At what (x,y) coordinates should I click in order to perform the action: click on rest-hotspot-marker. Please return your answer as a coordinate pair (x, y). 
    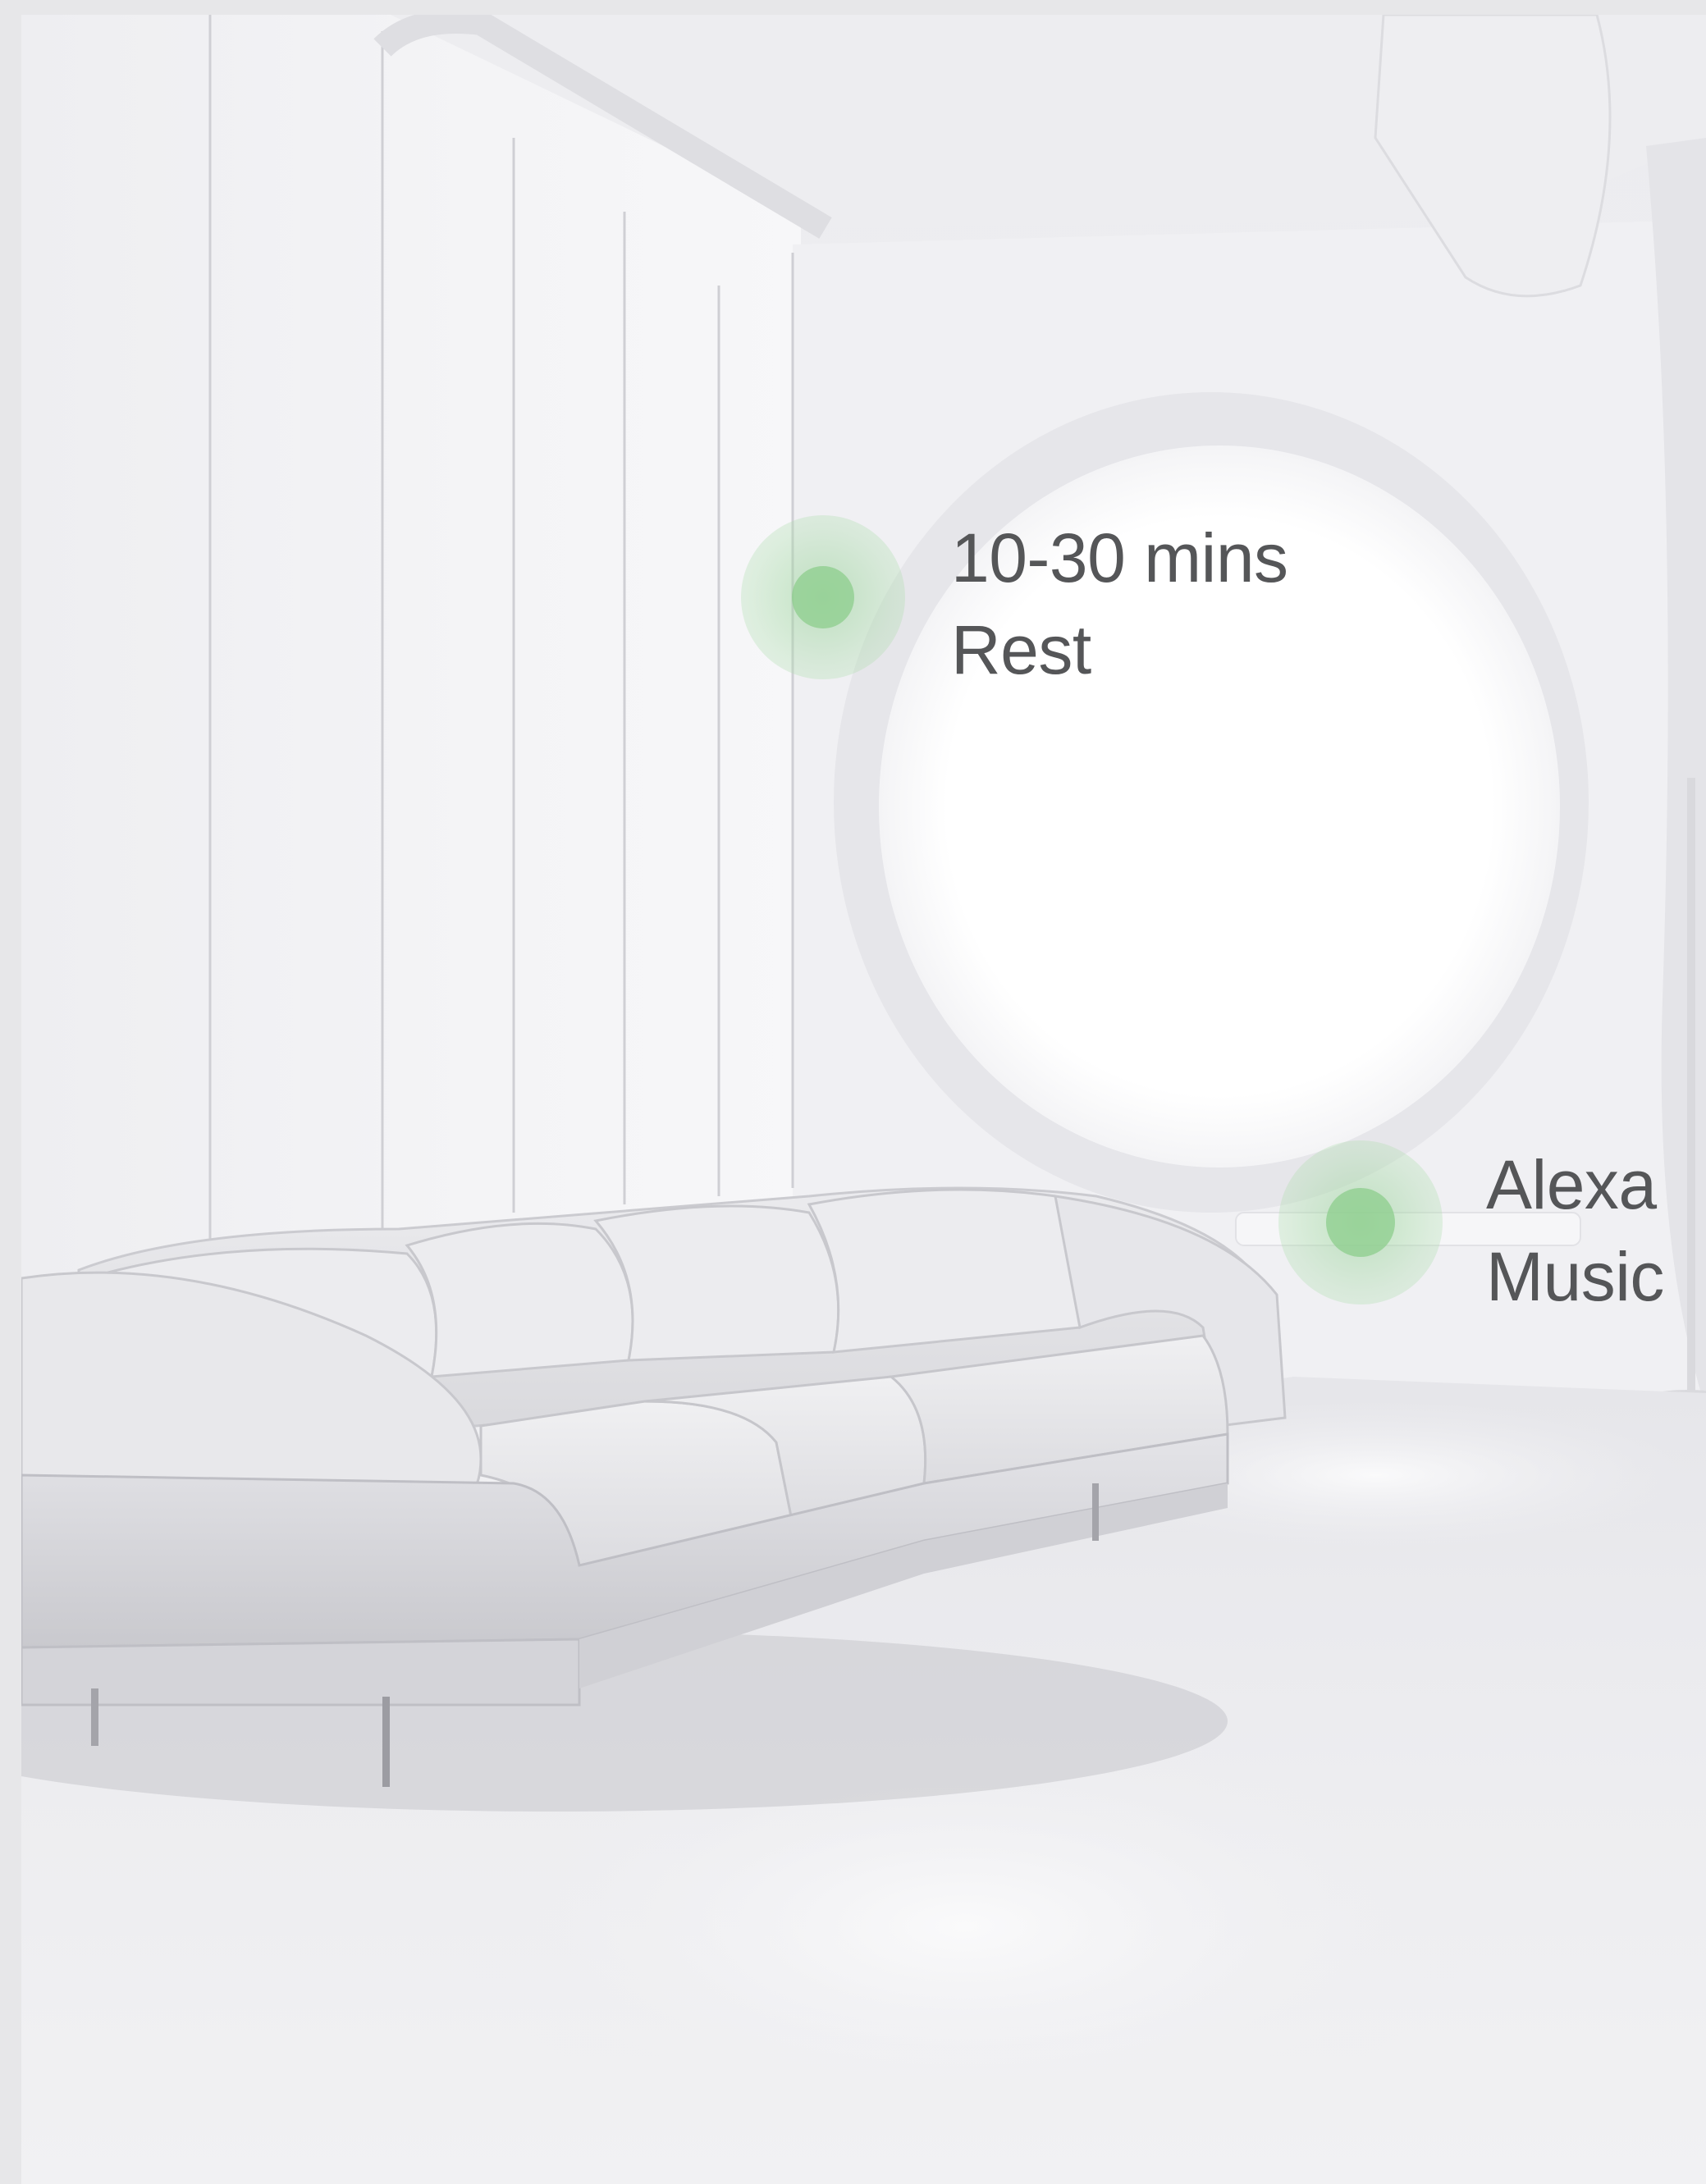
    Looking at the image, I should click on (823, 597).